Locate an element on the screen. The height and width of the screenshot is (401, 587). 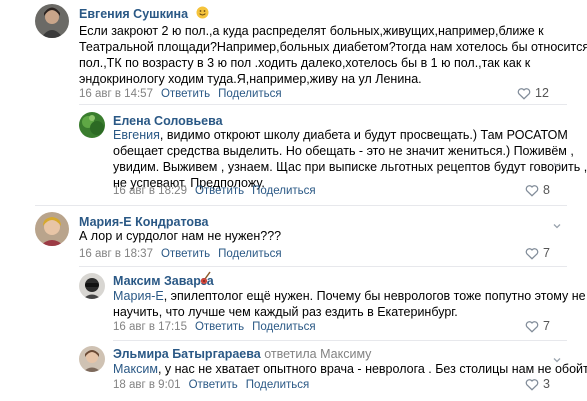
comment-date: 16 авг в 18:37 is located at coordinates (116, 254).